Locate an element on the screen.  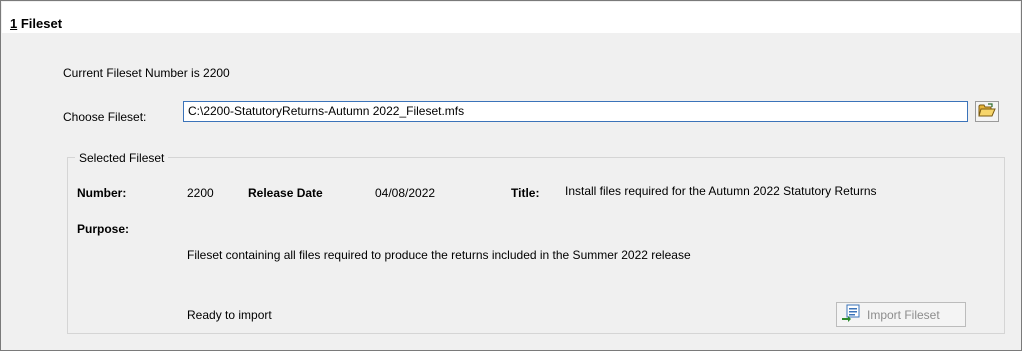
import-status-text: Ready to import is located at coordinates (229, 315).